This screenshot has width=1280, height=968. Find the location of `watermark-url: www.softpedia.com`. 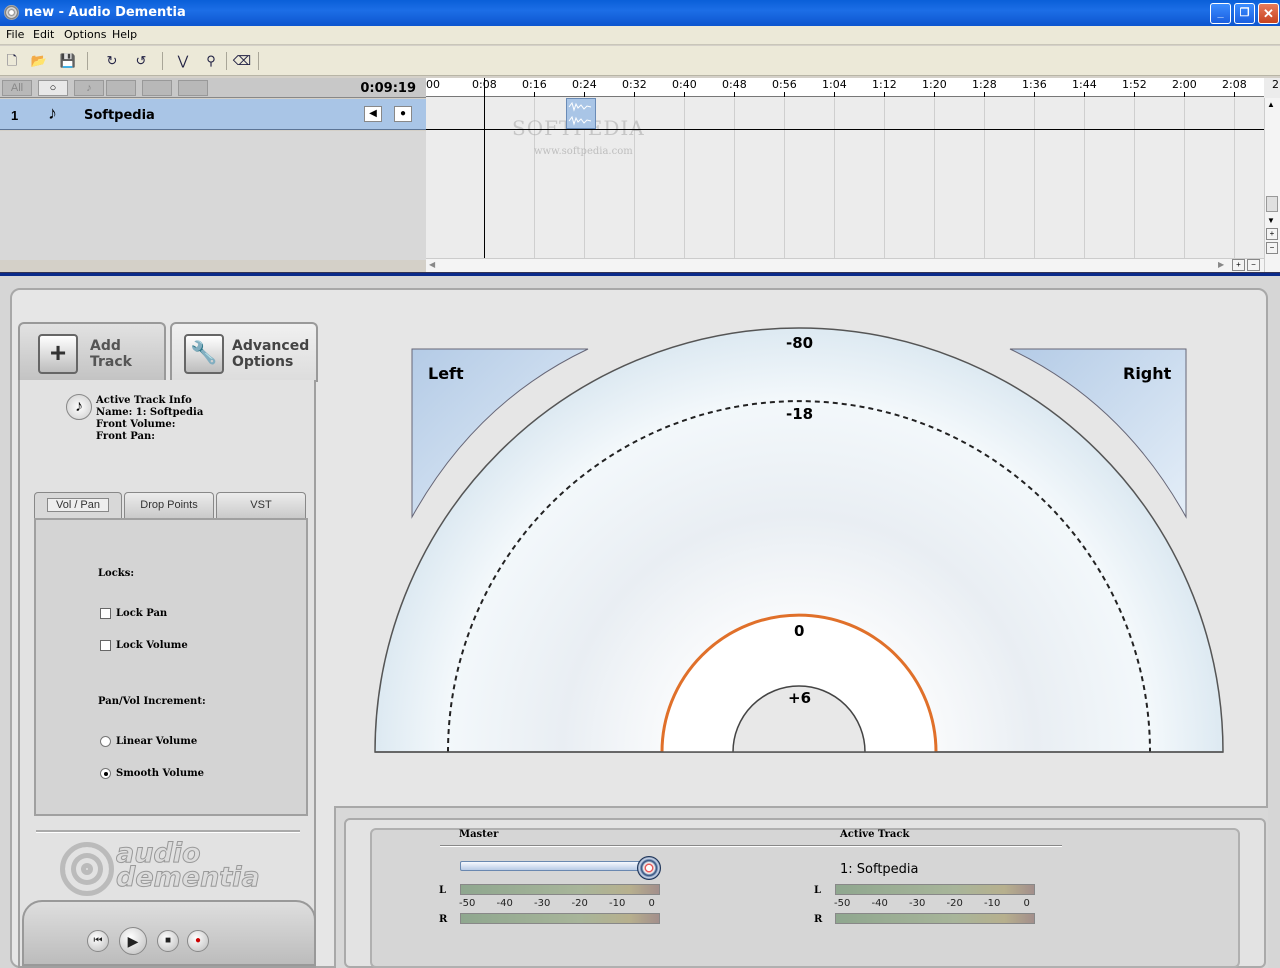

watermark-url: www.softpedia.com is located at coordinates (583, 151).